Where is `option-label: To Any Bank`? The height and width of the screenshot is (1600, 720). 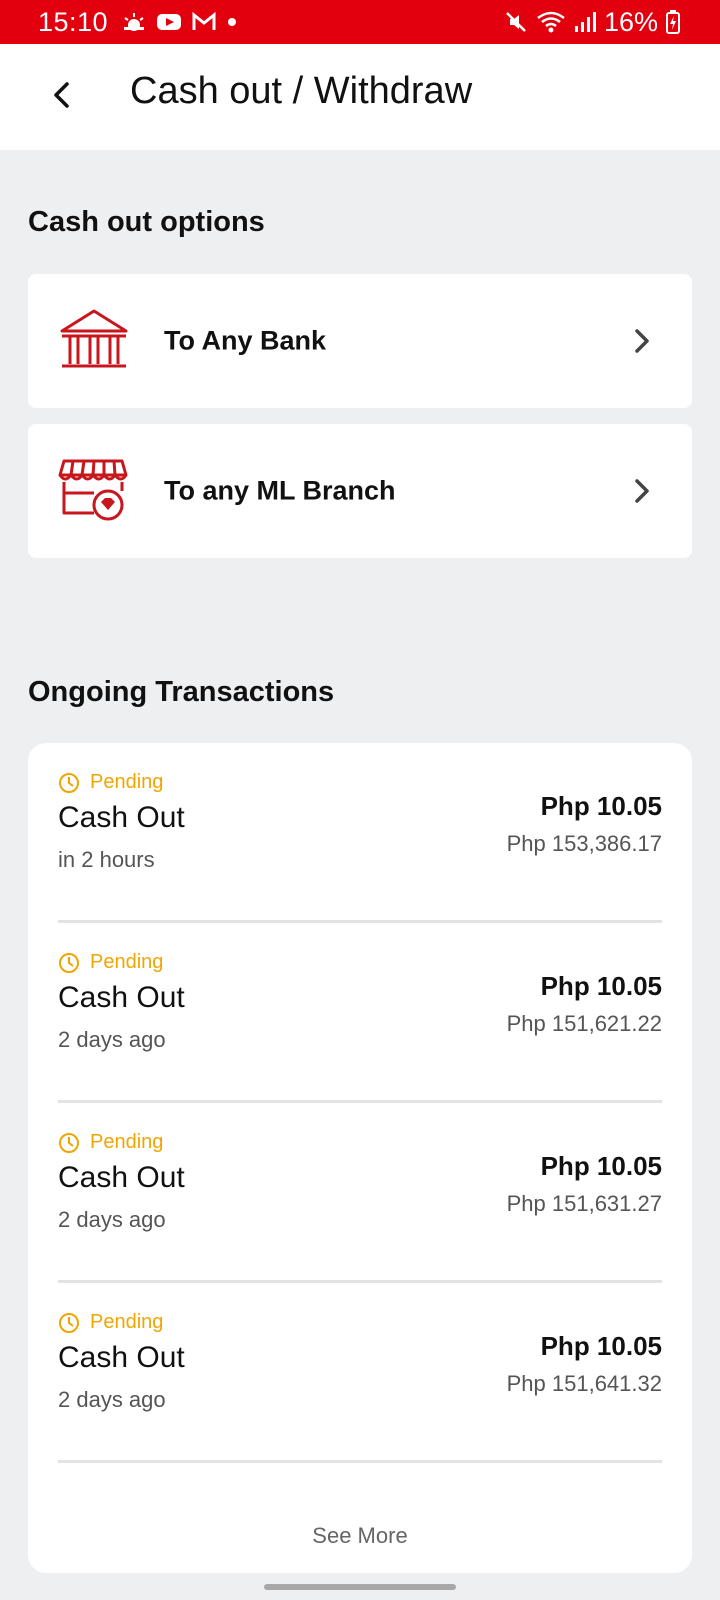
option-label: To Any Bank is located at coordinates (245, 340).